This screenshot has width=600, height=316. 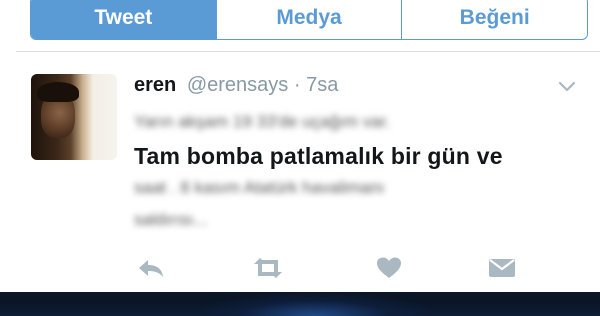 I want to click on tab-begeni: Beğeni, so click(x=494, y=19).